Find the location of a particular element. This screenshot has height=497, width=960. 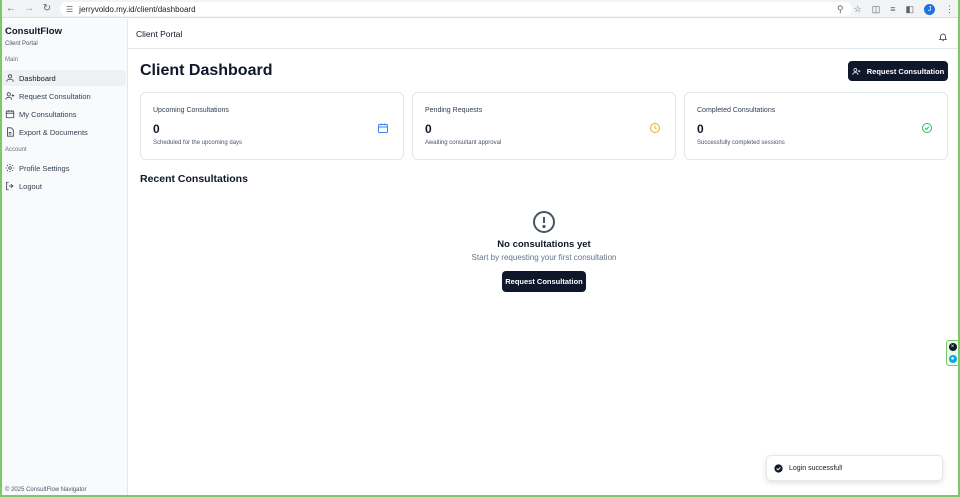

card-label: Upcoming Consultations is located at coordinates (191, 110).